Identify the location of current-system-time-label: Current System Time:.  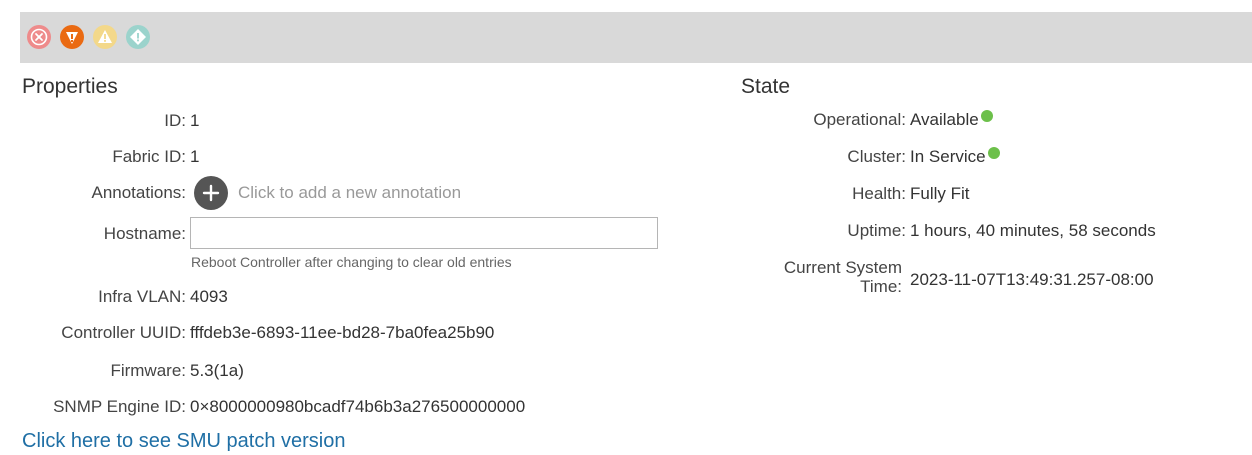
(821, 277).